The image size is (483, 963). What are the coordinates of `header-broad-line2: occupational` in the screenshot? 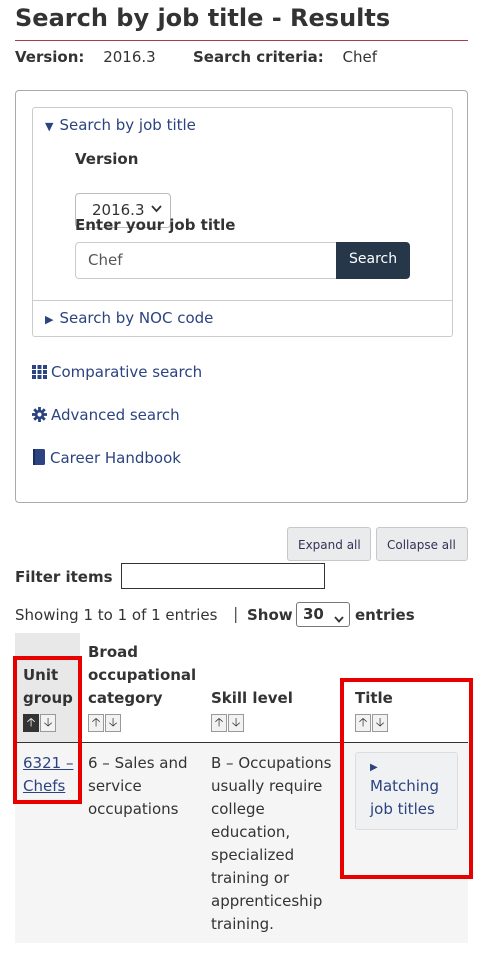 It's located at (142, 675).